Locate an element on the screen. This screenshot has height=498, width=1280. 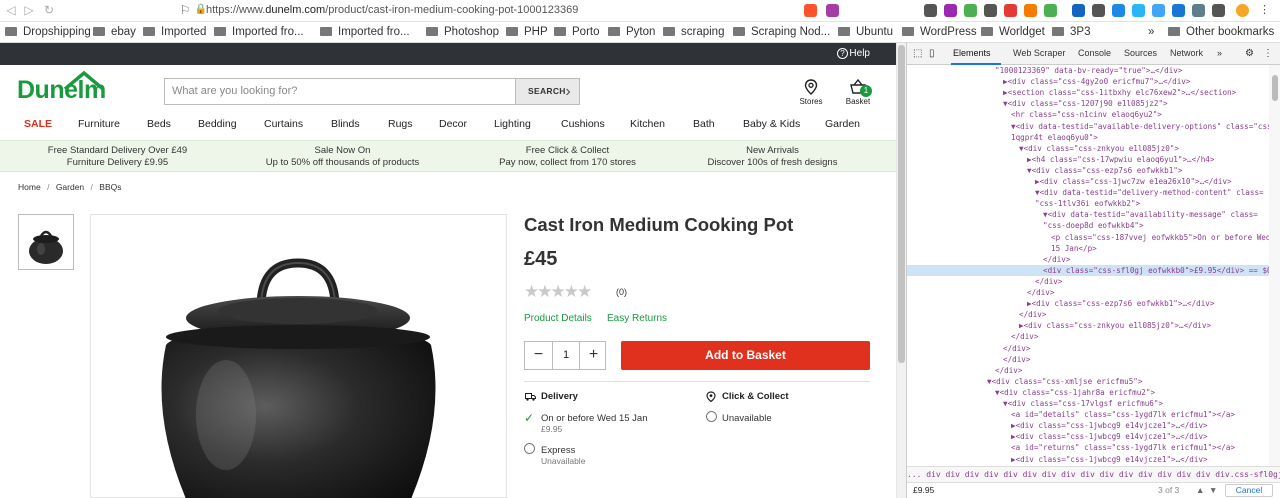
nav-item-beds: Beds is located at coordinates (159, 124).